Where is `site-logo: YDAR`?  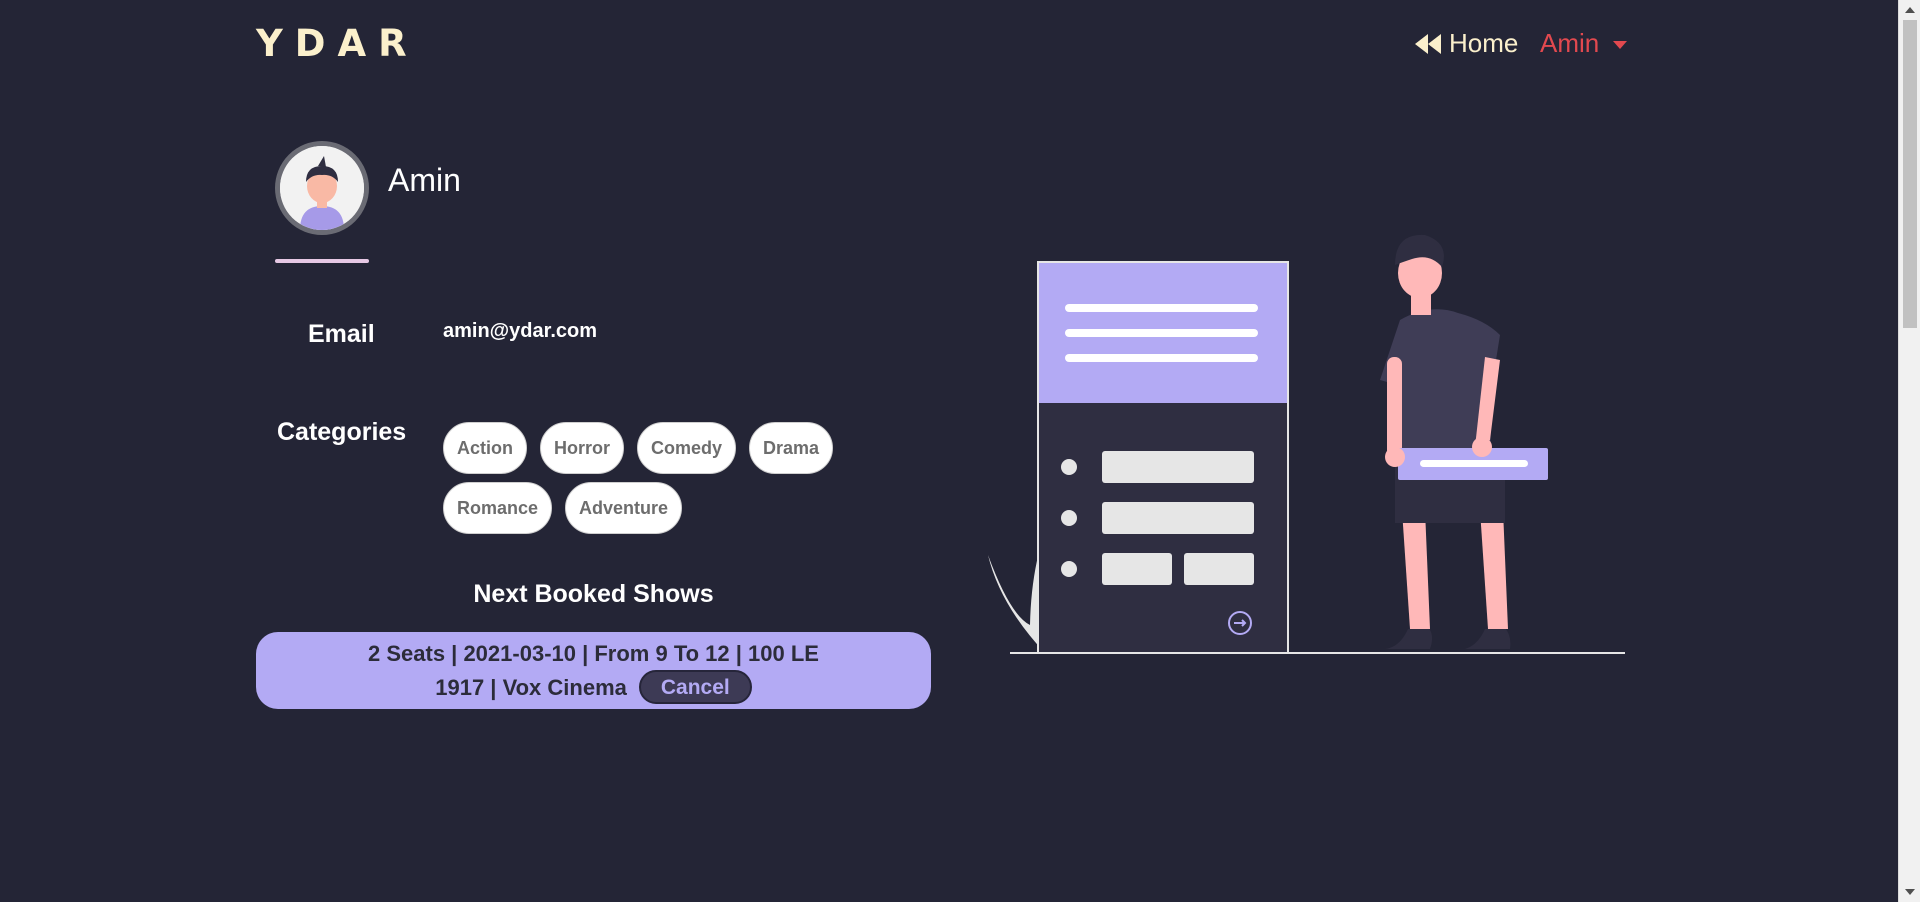 site-logo: YDAR is located at coordinates (337, 43).